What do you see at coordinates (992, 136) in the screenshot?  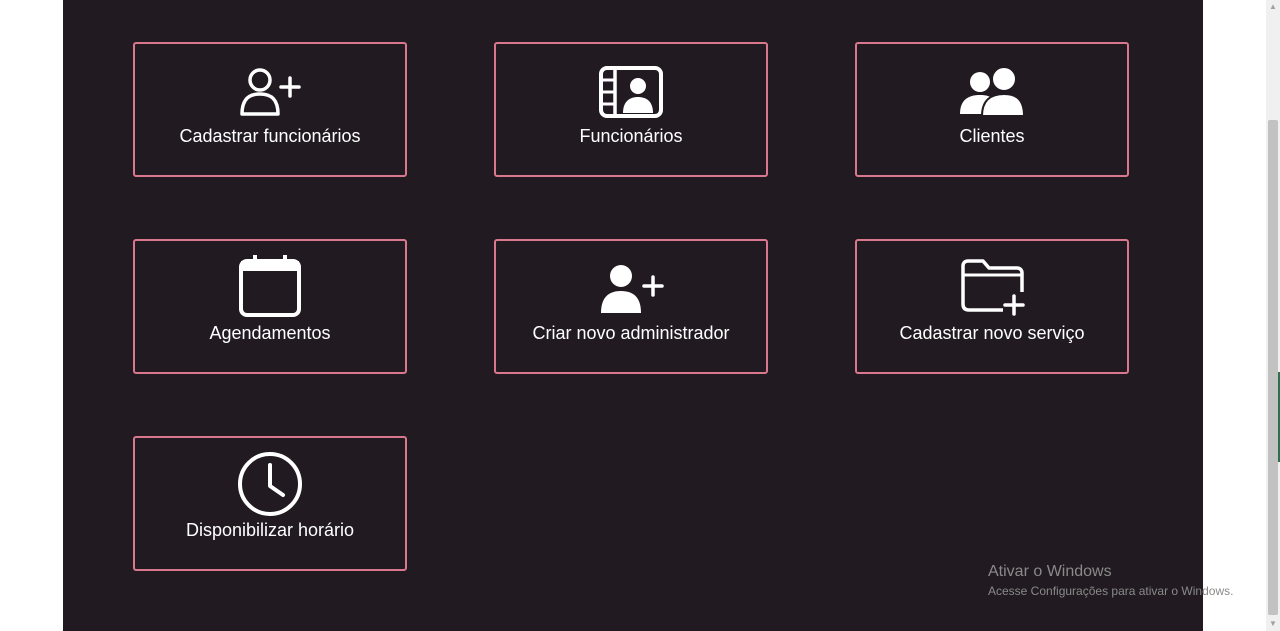 I see `card-label: Clientes` at bounding box center [992, 136].